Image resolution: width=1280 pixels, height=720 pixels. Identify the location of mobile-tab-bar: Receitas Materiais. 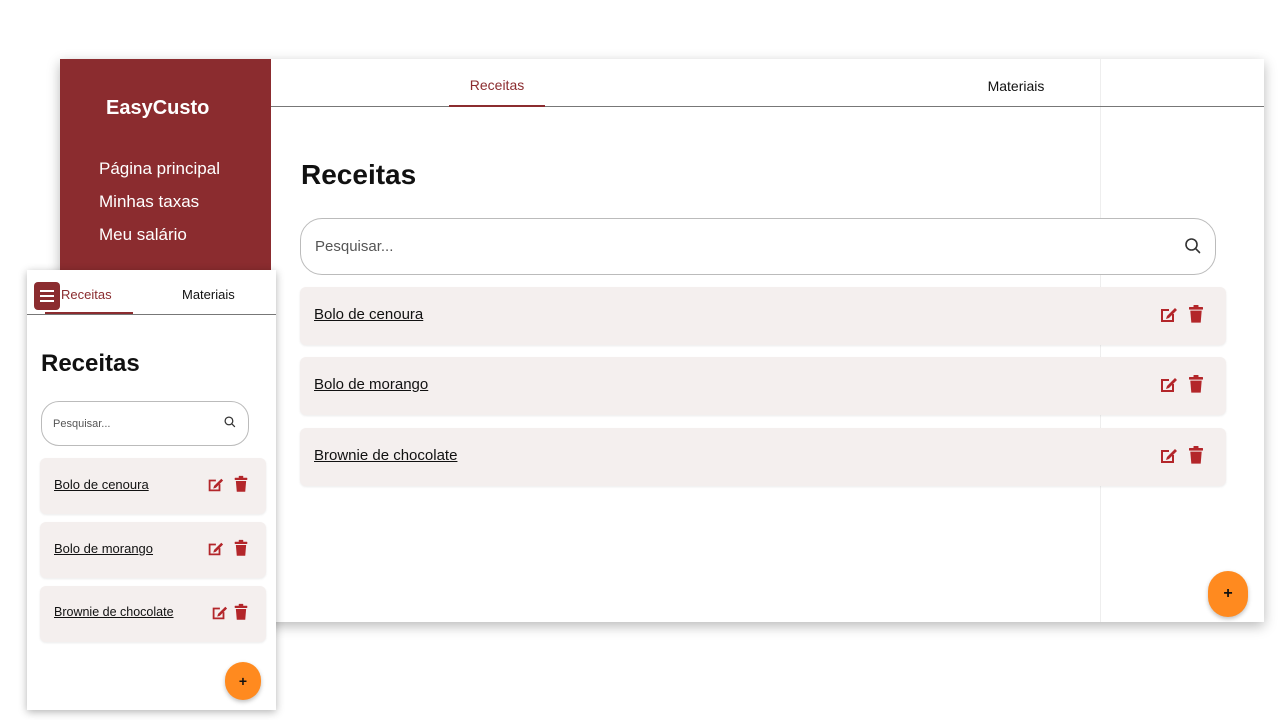
(151, 292).